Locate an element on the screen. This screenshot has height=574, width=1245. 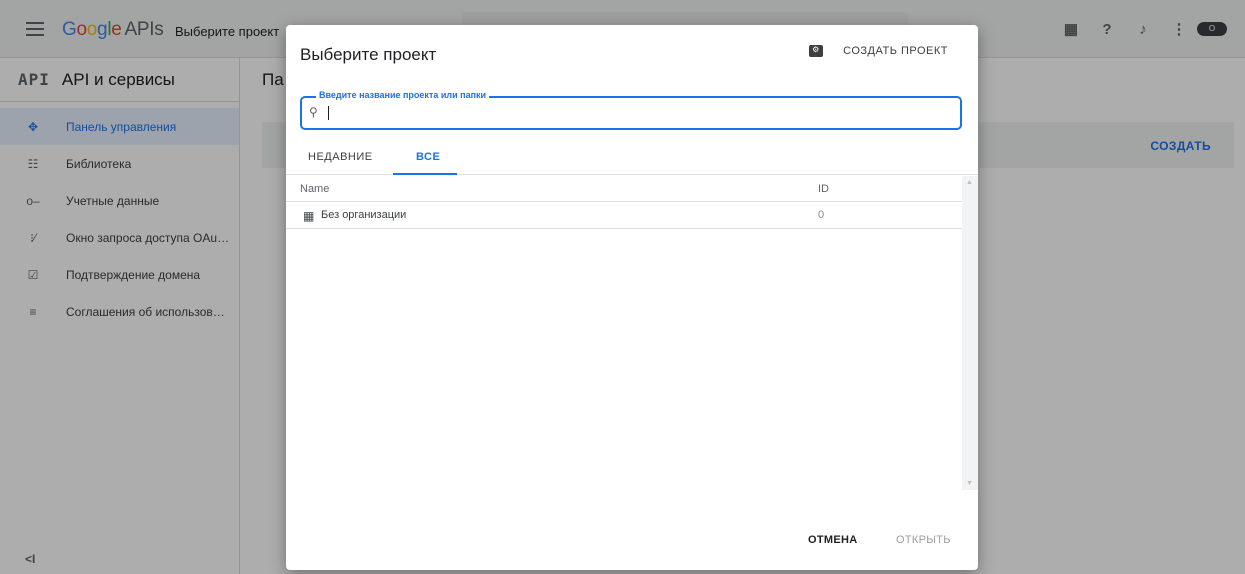
open-button: ОТКРЫТЬ is located at coordinates (923, 540).